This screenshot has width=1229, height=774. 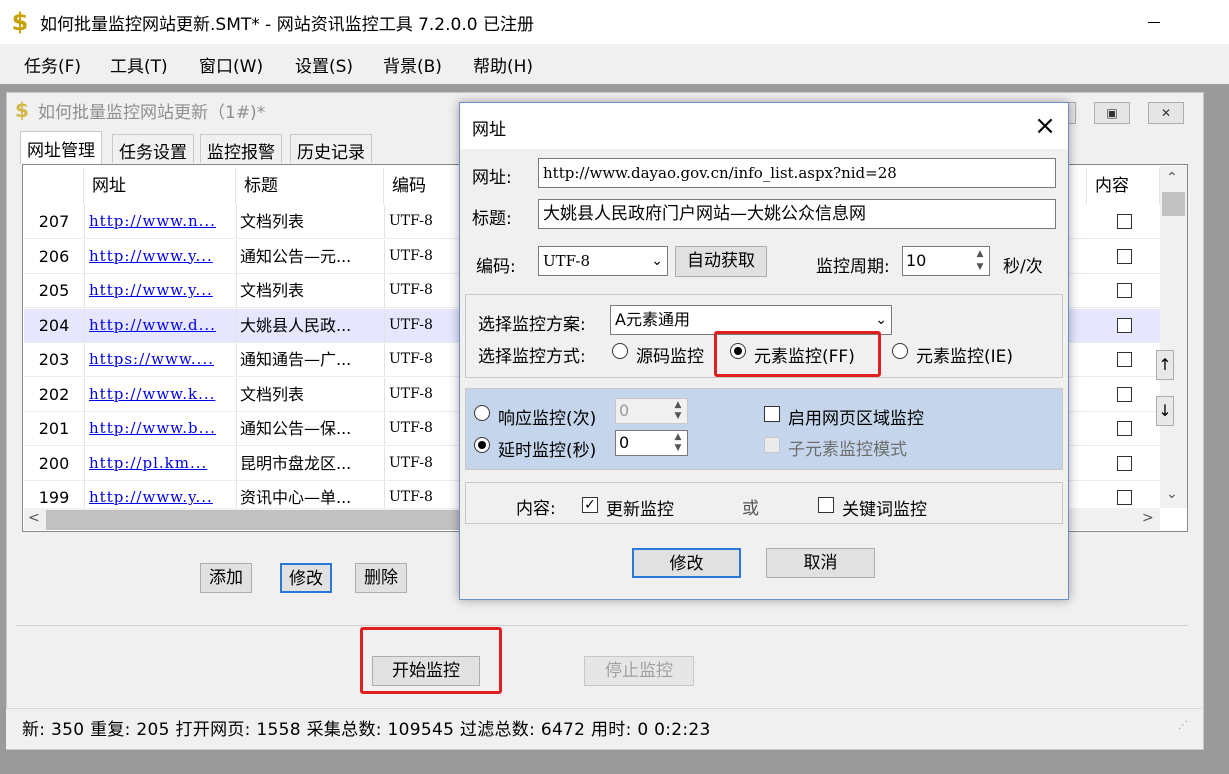 What do you see at coordinates (651, 411) in the screenshot?
I see `response-stepper: 0 ▲ ▼` at bounding box center [651, 411].